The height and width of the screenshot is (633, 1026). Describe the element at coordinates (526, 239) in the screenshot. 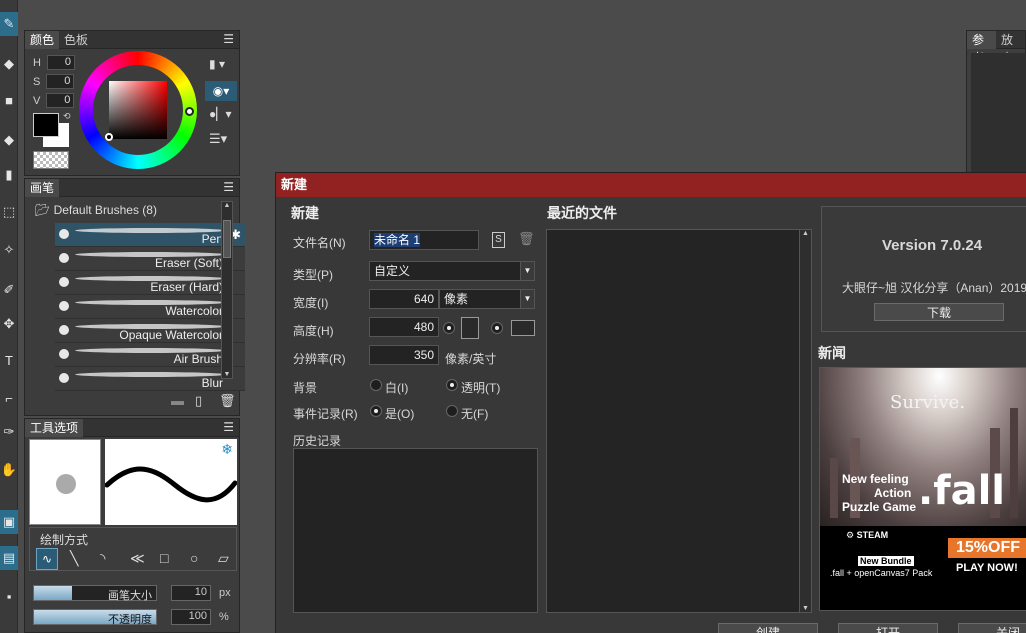

I see `clear-filename-icon: 🗑︎` at that location.